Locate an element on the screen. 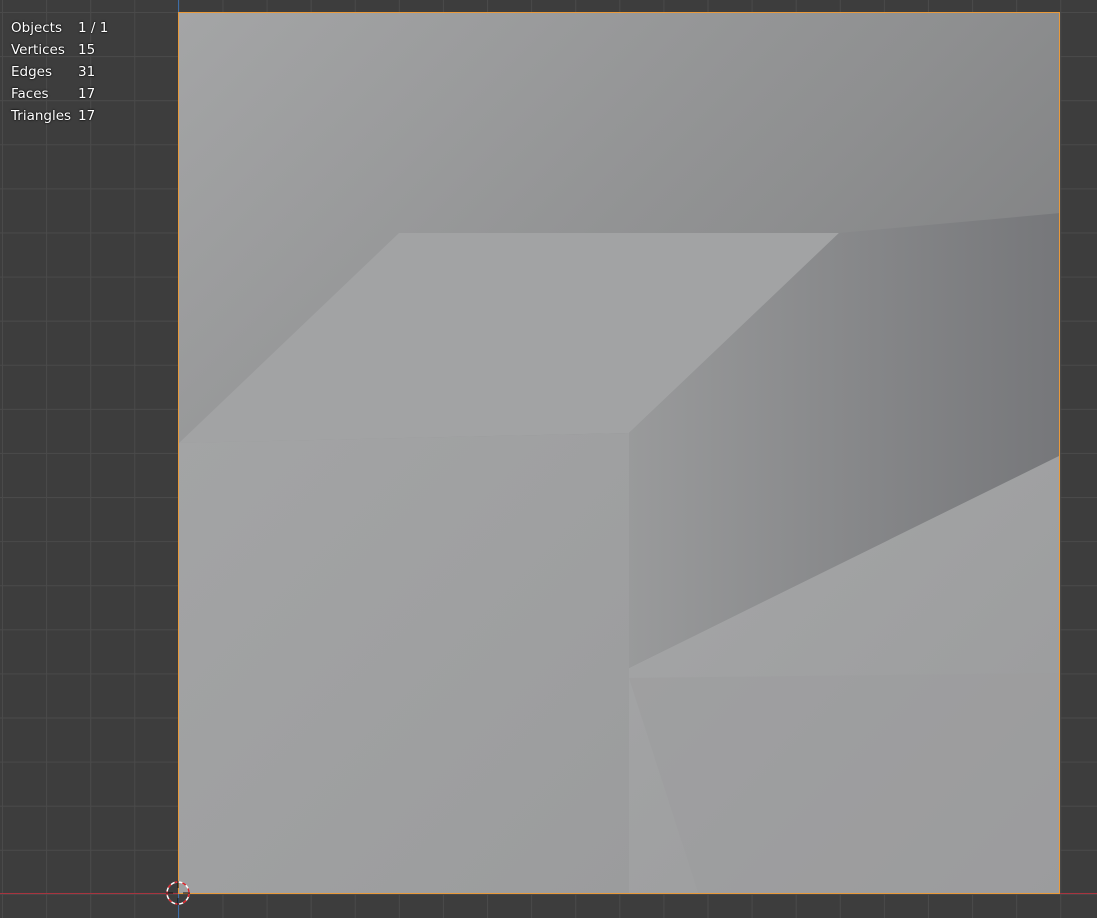  3d-cursor-icon is located at coordinates (178, 893).